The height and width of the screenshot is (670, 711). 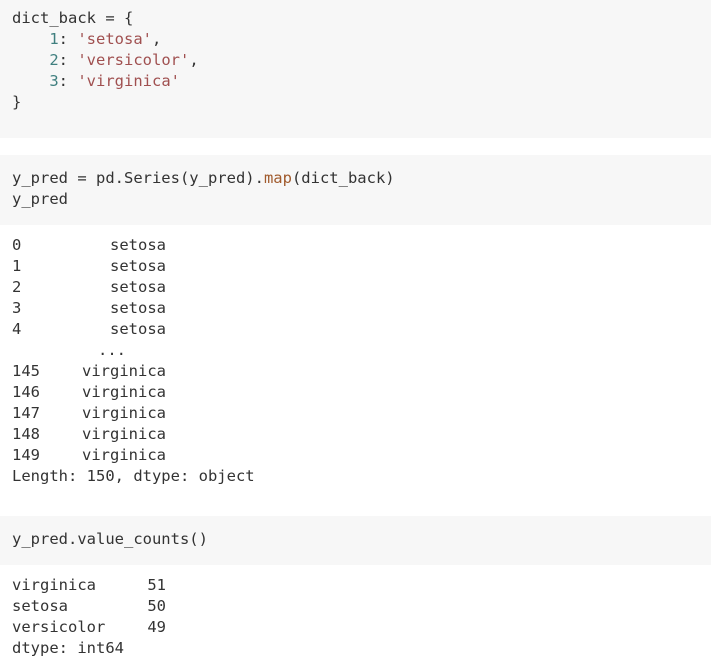 I want to click on row-index: 149, so click(x=26, y=455).